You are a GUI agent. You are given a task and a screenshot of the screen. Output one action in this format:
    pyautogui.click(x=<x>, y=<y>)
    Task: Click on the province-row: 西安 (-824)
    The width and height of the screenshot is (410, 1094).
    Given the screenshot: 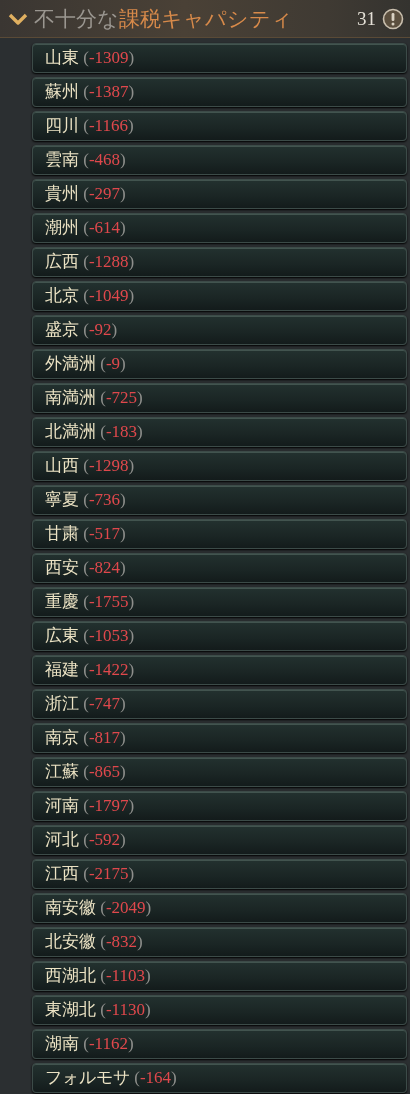 What is the action you would take?
    pyautogui.click(x=219, y=568)
    